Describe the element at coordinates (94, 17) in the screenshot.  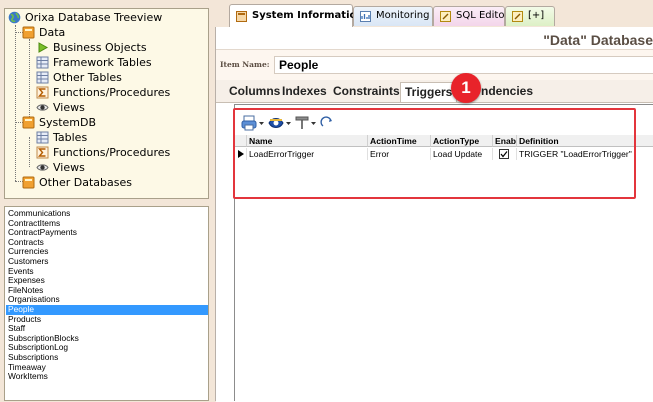
I see `tree-root-label: Orixa Database Treeview` at that location.